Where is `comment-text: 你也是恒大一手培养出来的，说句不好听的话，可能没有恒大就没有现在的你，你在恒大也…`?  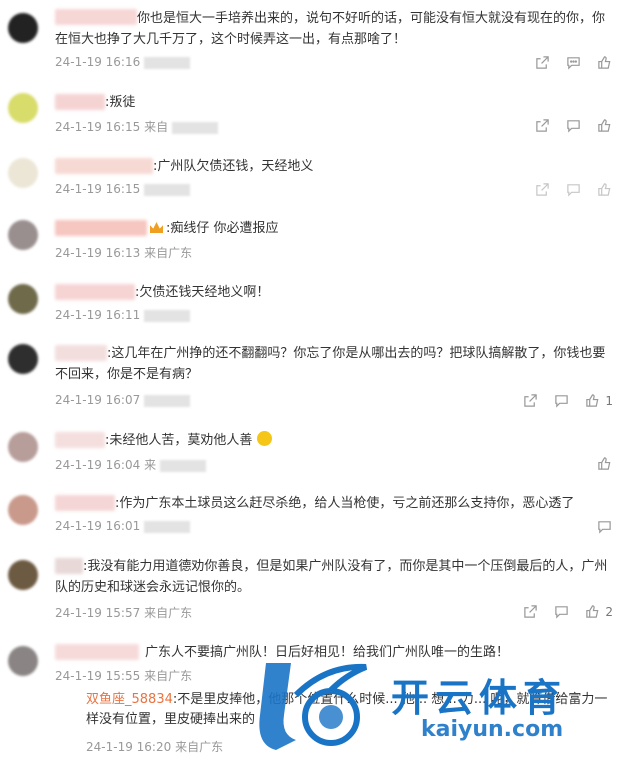
comment-text: 你也是恒大一手培养出来的，说句不好听的话，可能没有恒大就没有现在的你，你在恒大也… is located at coordinates (330, 29).